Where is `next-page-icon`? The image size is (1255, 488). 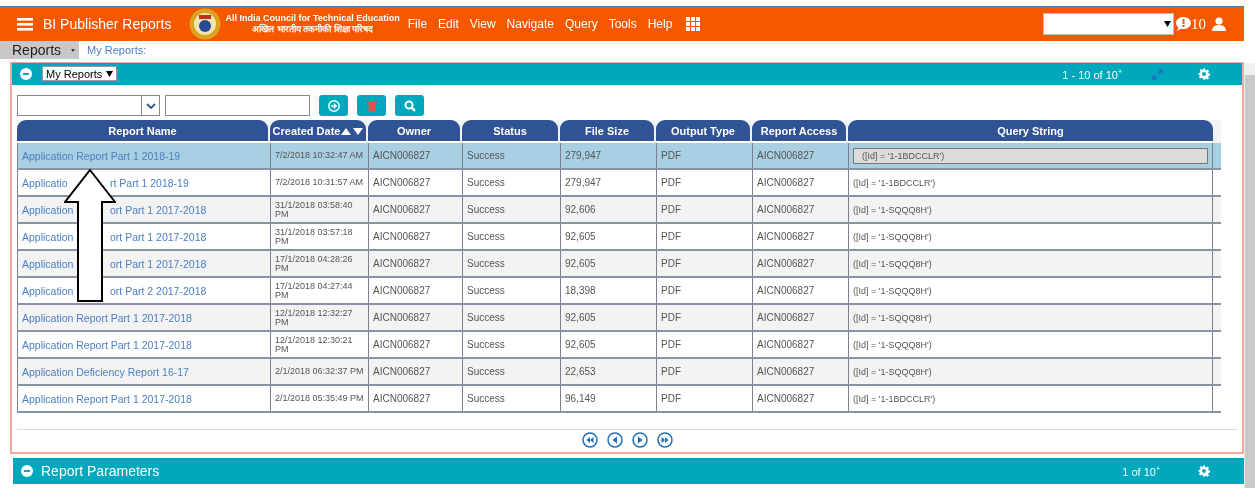
next-page-icon is located at coordinates (639, 440).